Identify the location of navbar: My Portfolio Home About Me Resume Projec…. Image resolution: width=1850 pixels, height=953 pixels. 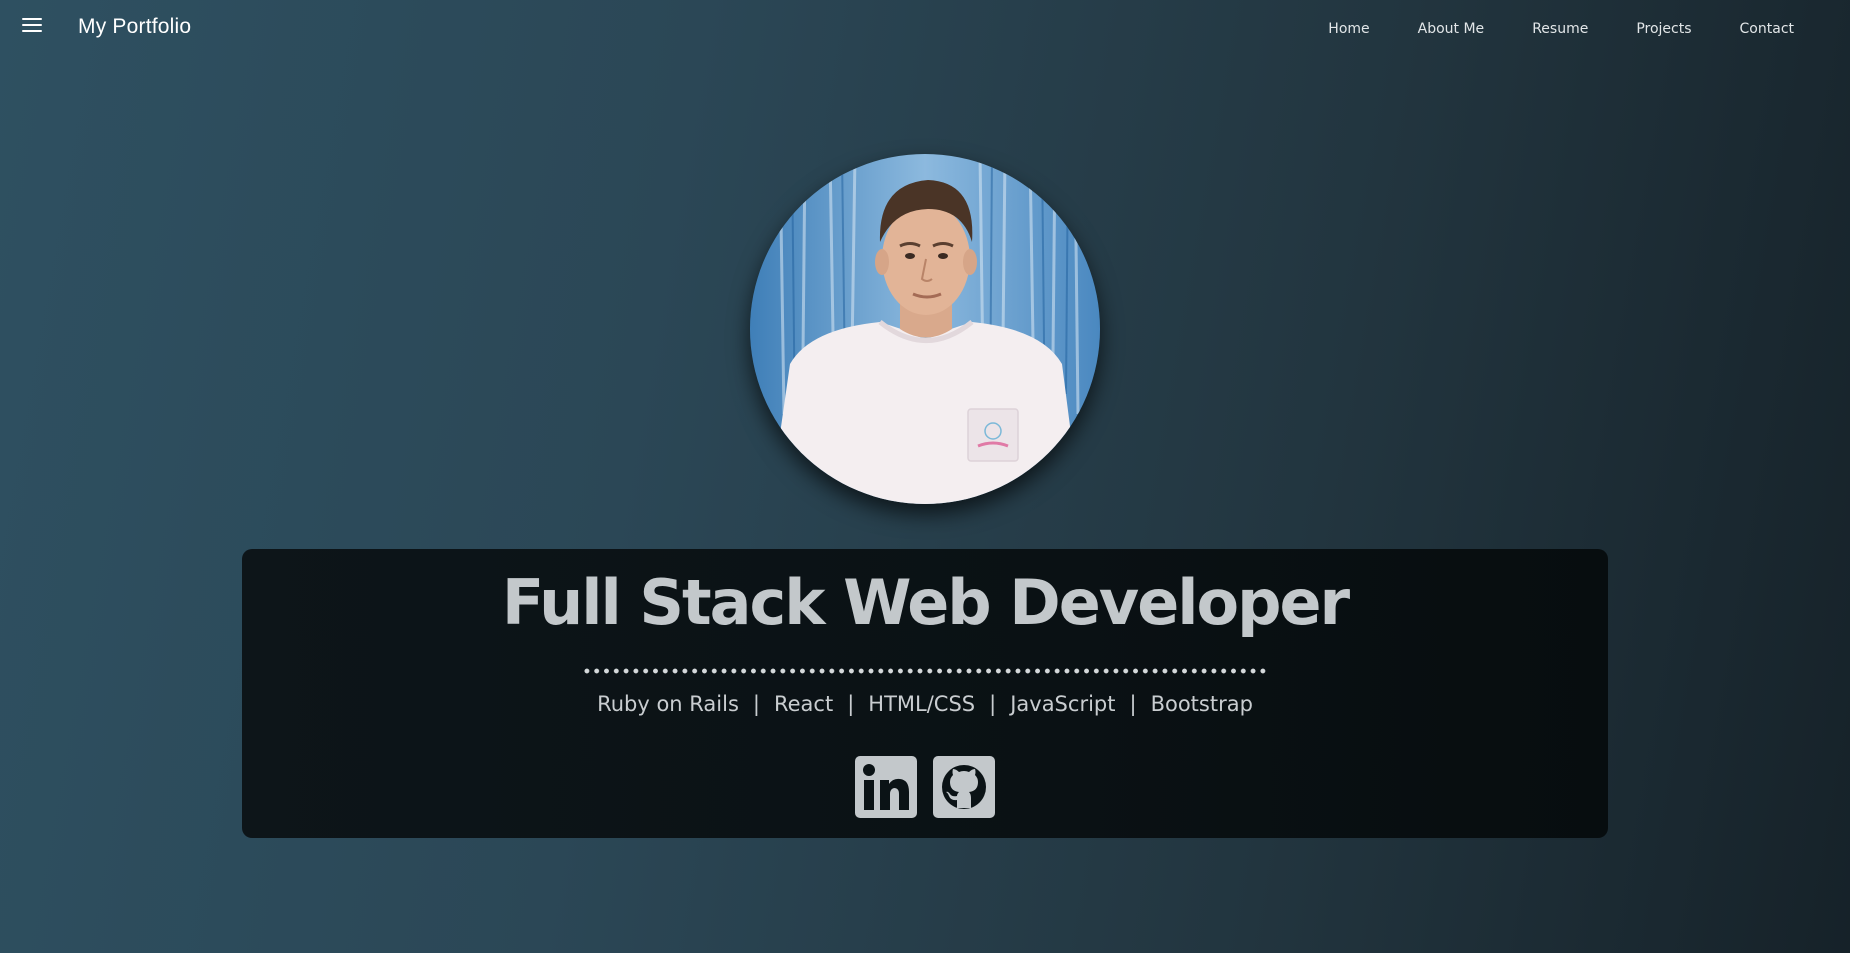
(925, 29).